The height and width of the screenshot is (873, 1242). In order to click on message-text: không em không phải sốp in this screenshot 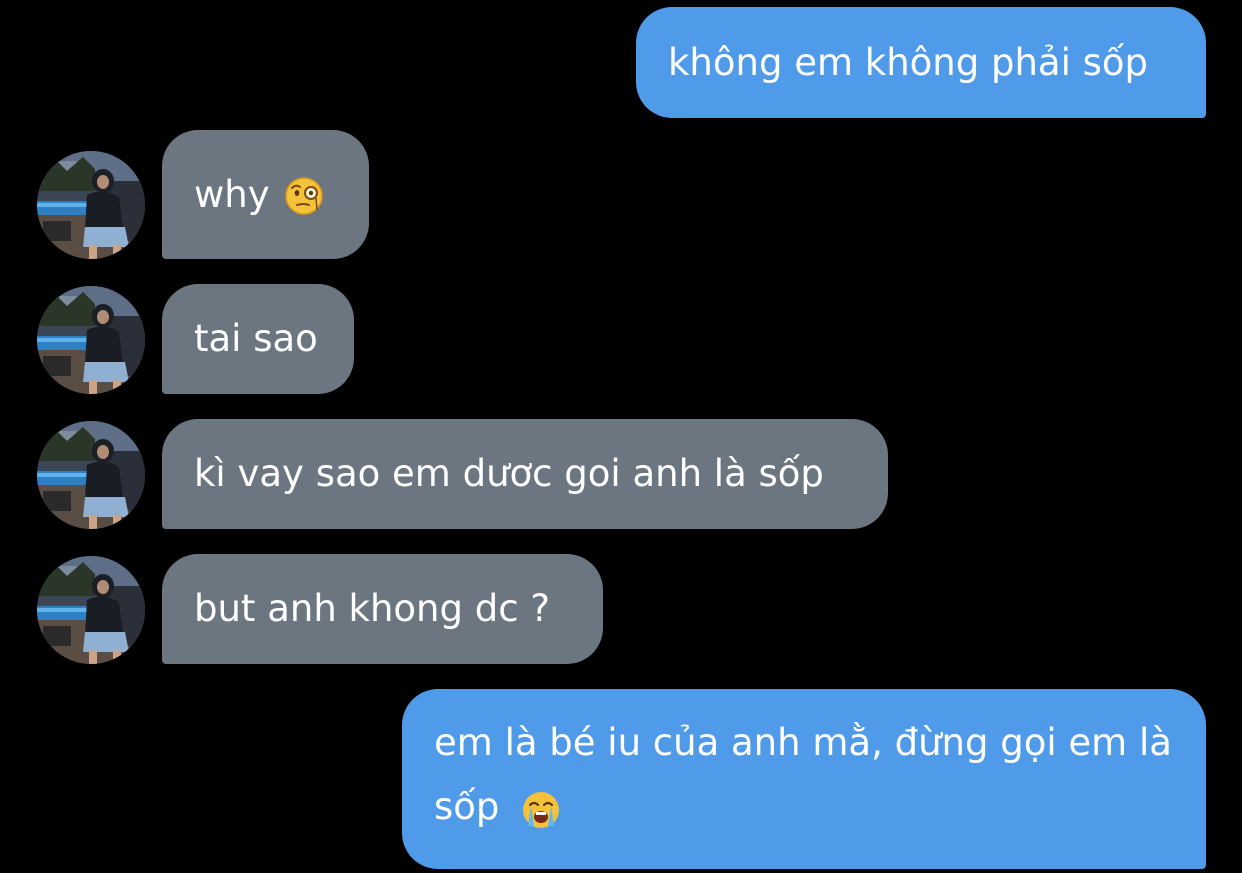, I will do `click(908, 62)`.